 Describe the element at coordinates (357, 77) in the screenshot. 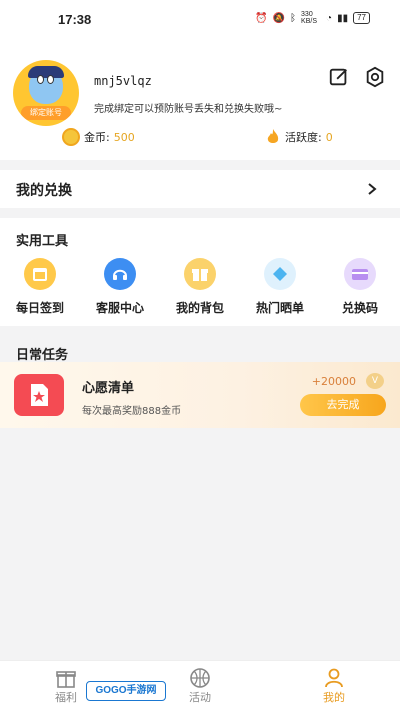

I see `header-actions` at that location.